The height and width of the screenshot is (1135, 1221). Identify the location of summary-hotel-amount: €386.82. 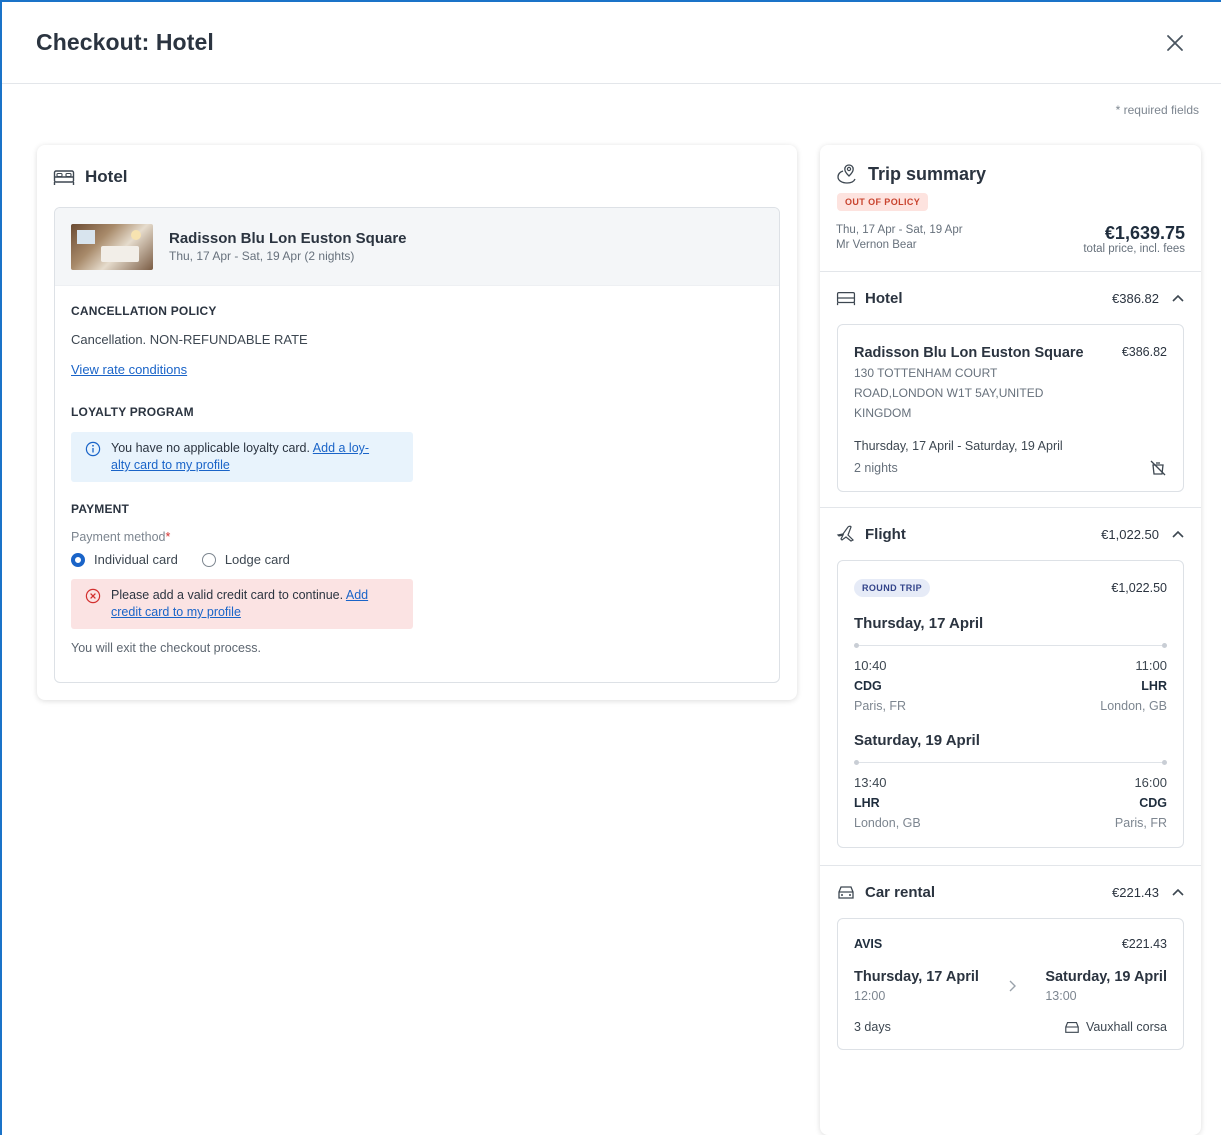
(1135, 298).